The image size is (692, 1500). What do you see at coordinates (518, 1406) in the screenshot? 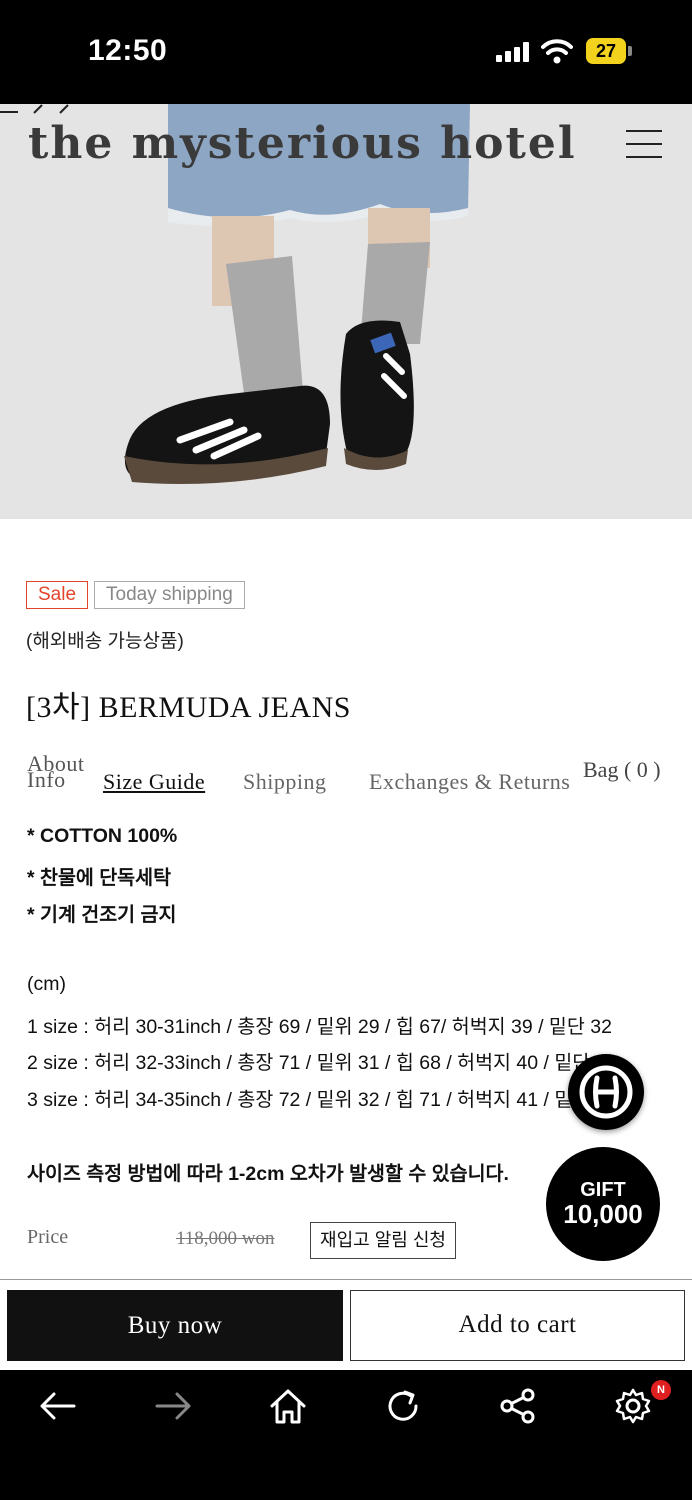
I see `share-icon` at bounding box center [518, 1406].